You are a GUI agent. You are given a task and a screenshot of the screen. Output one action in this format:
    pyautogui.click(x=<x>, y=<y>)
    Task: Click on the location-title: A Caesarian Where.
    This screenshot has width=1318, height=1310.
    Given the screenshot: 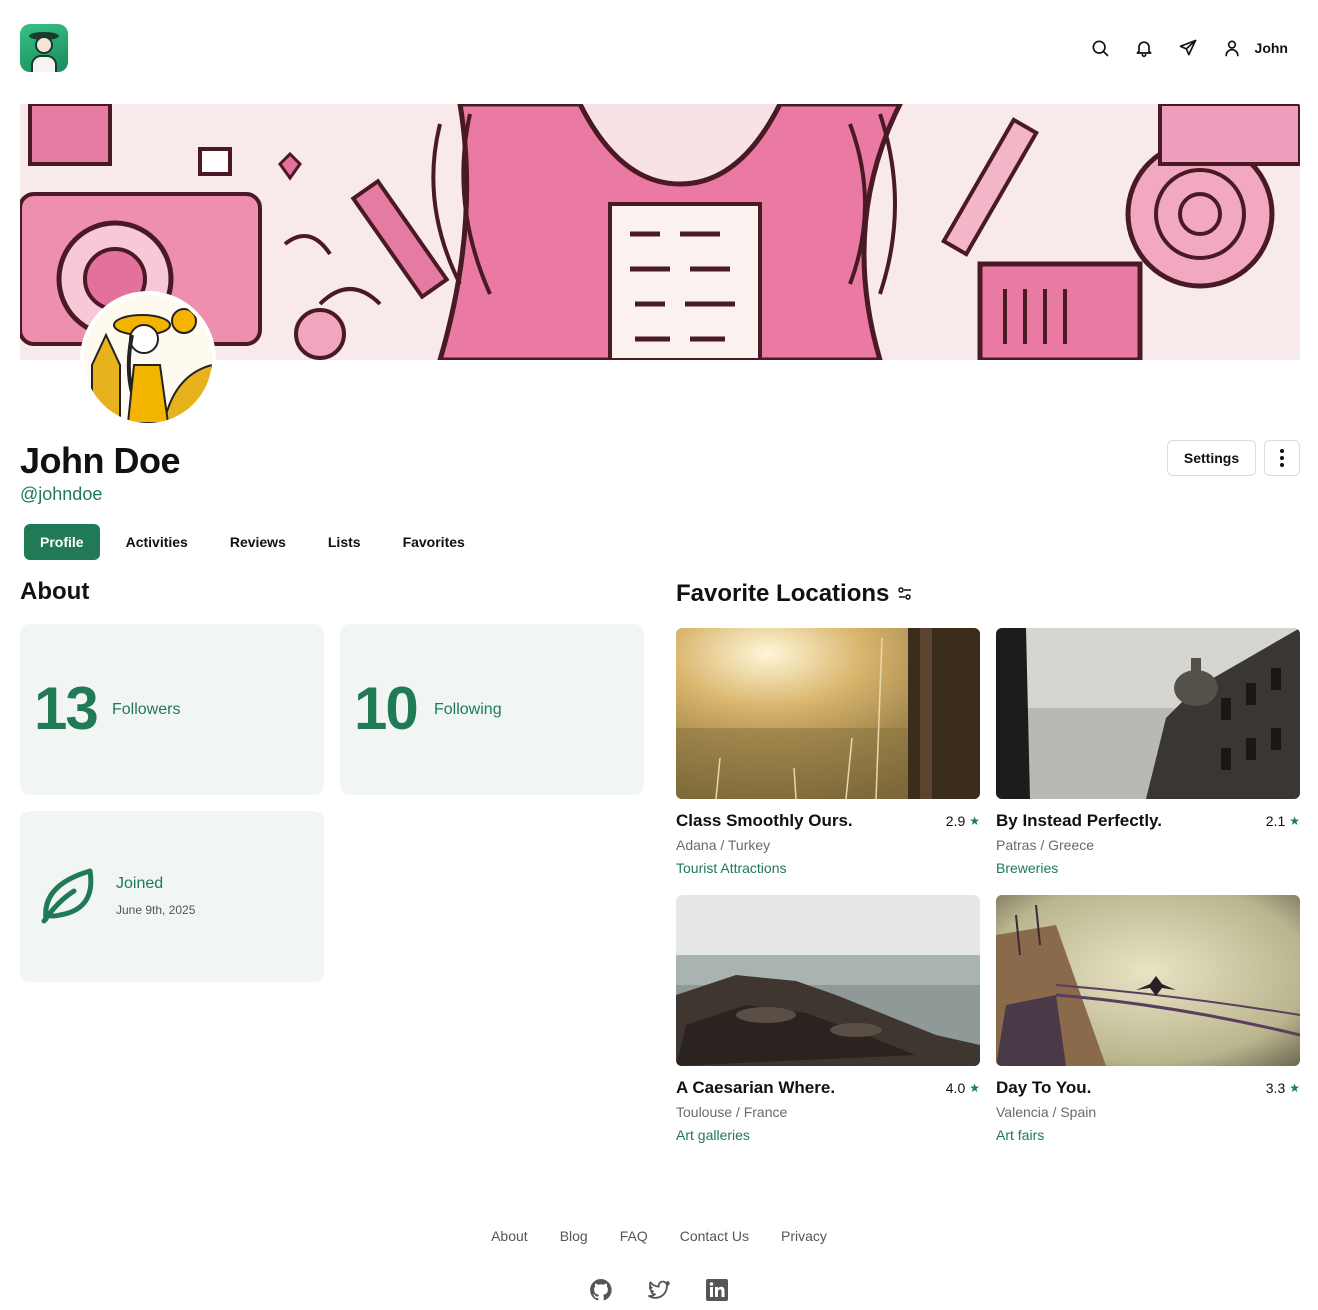 What is the action you would take?
    pyautogui.click(x=755, y=1088)
    